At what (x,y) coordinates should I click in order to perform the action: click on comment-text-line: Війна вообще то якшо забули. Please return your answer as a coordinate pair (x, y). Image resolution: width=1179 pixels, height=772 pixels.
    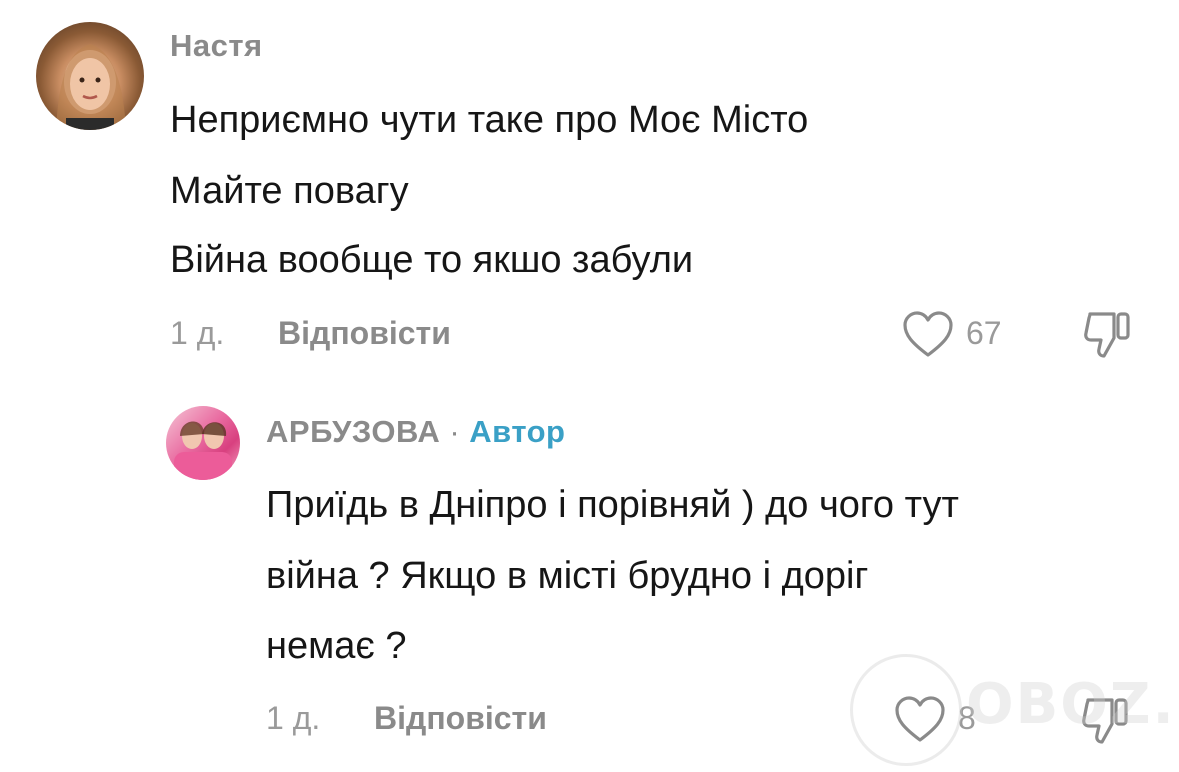
    Looking at the image, I should click on (432, 260).